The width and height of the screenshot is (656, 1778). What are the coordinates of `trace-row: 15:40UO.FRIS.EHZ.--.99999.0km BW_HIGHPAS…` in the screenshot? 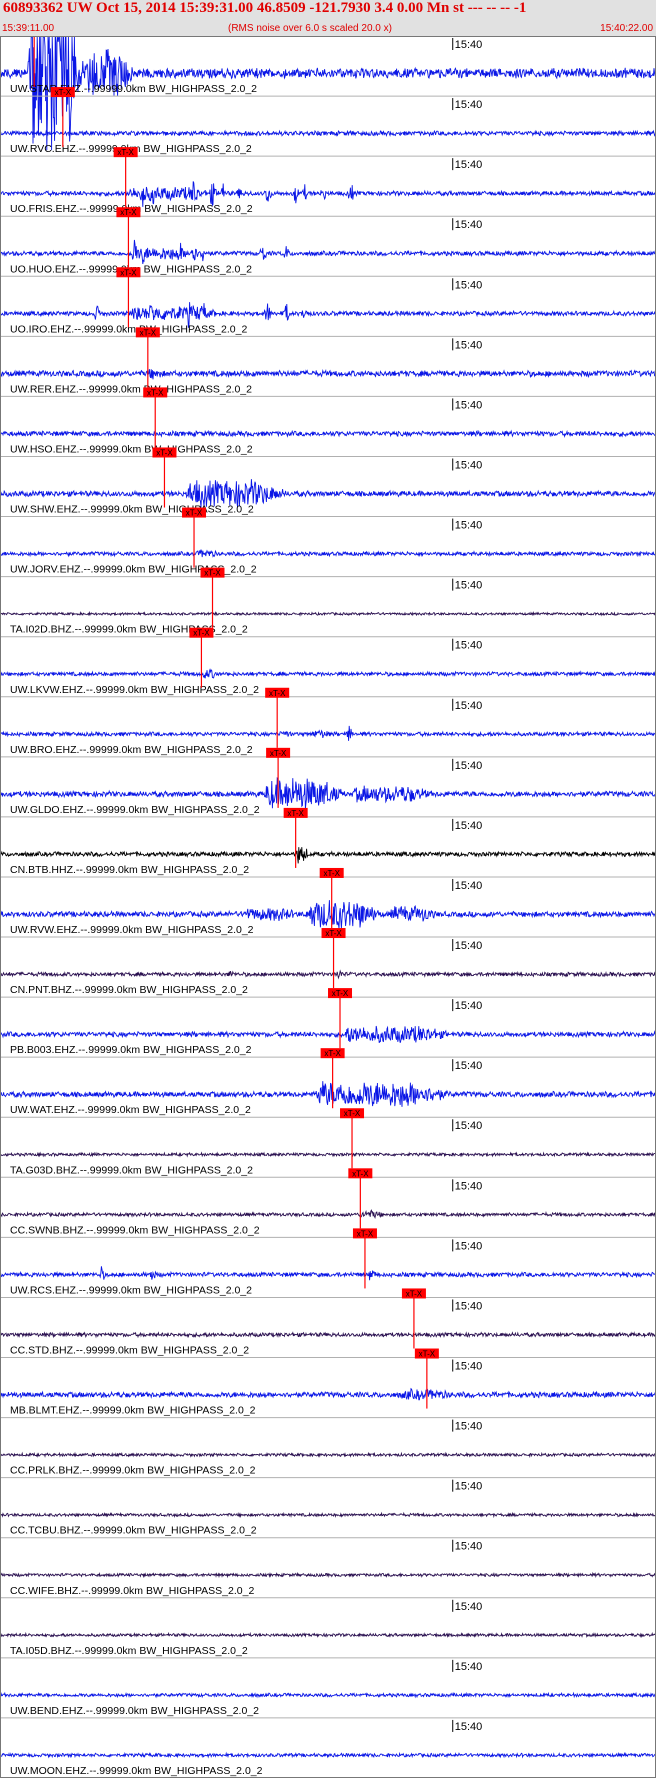 It's located at (328, 181).